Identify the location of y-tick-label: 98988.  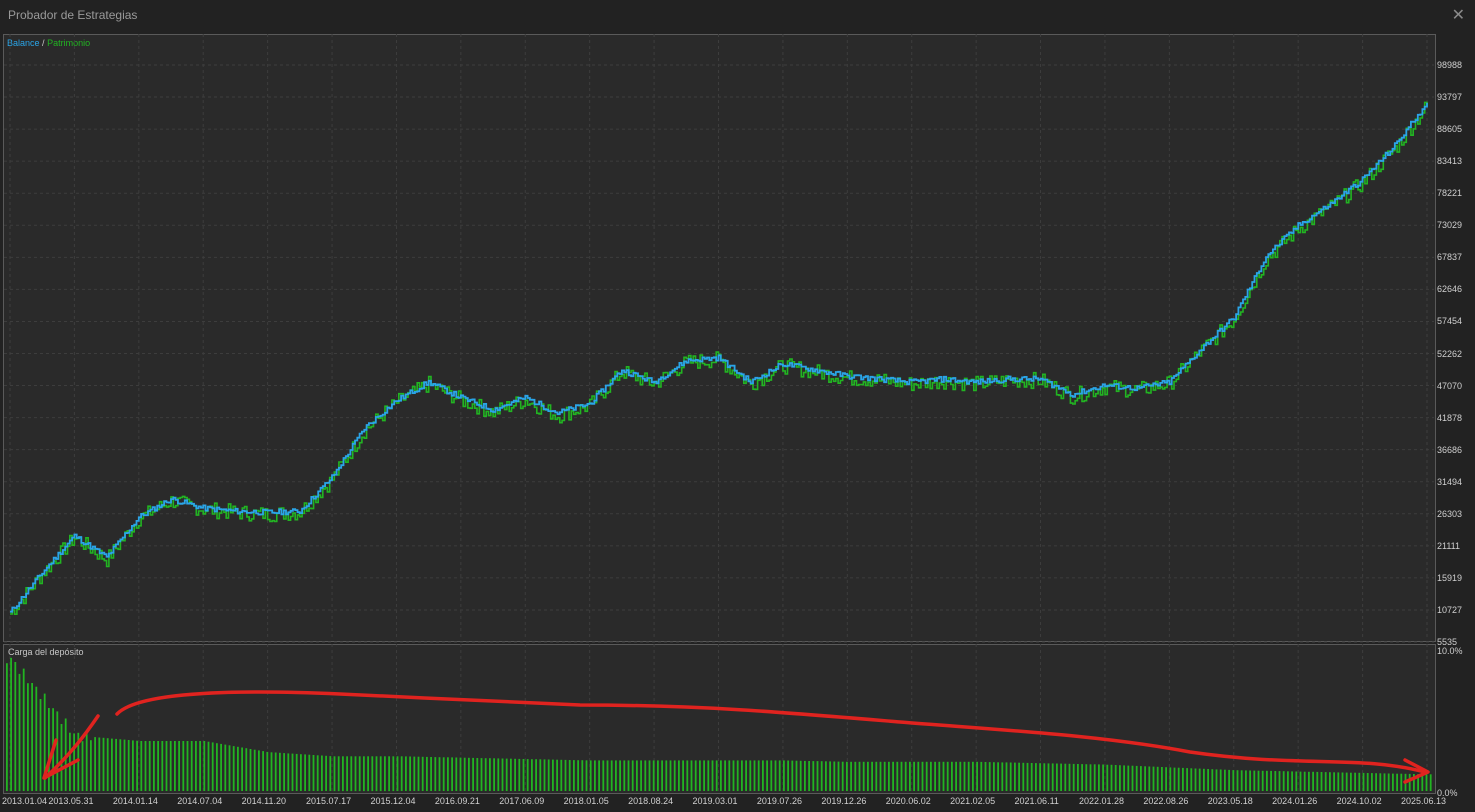
(1450, 65).